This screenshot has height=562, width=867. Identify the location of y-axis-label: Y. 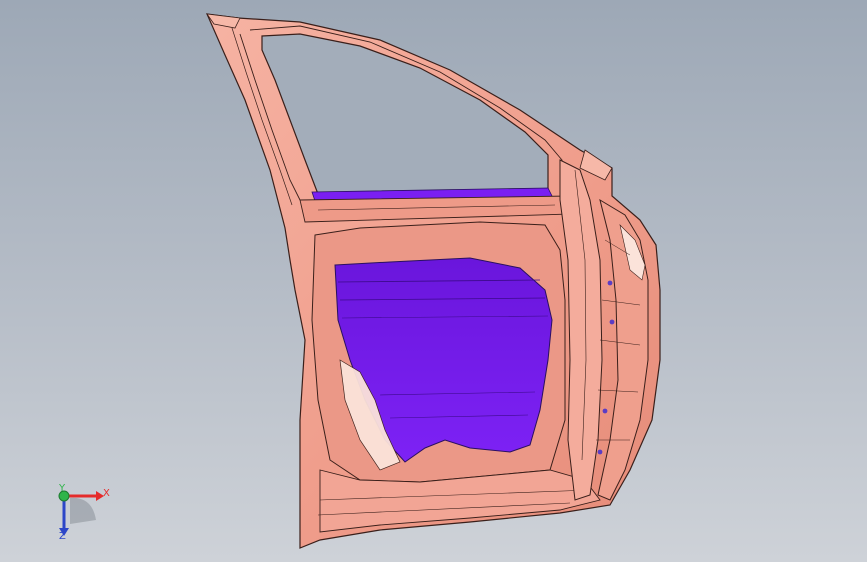
(62, 488).